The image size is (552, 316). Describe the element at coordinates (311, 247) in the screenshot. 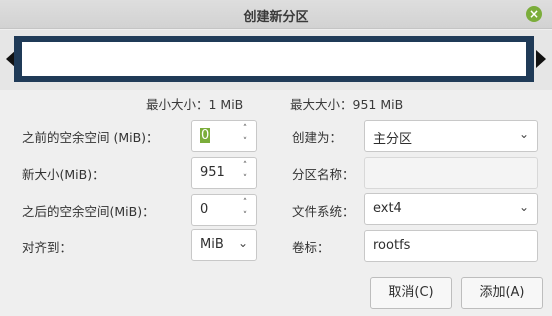

I see `volume-label-label: 卷标：` at that location.